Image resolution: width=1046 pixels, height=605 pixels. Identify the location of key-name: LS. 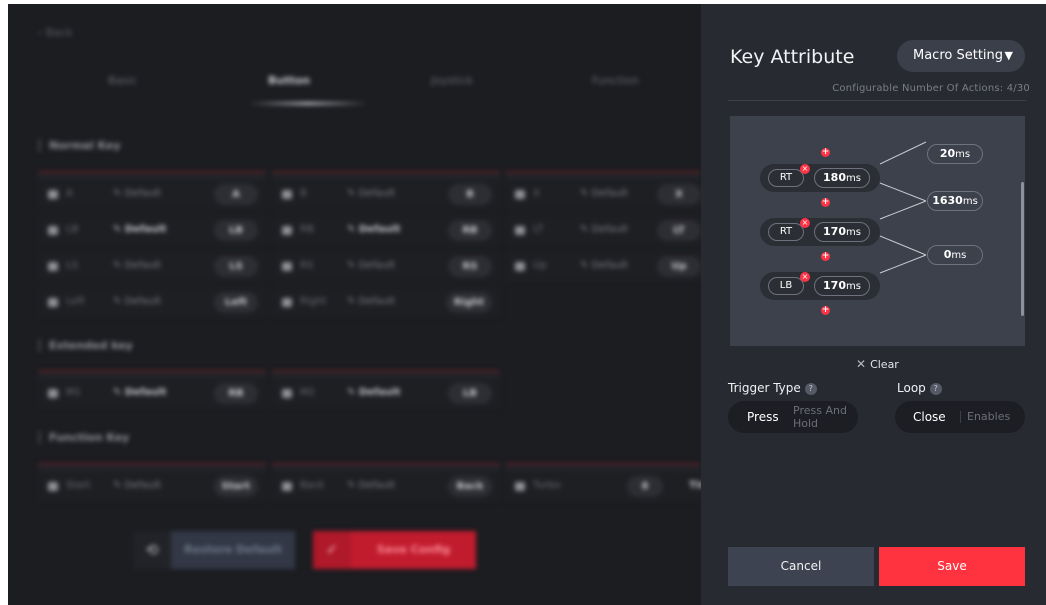
(72, 265).